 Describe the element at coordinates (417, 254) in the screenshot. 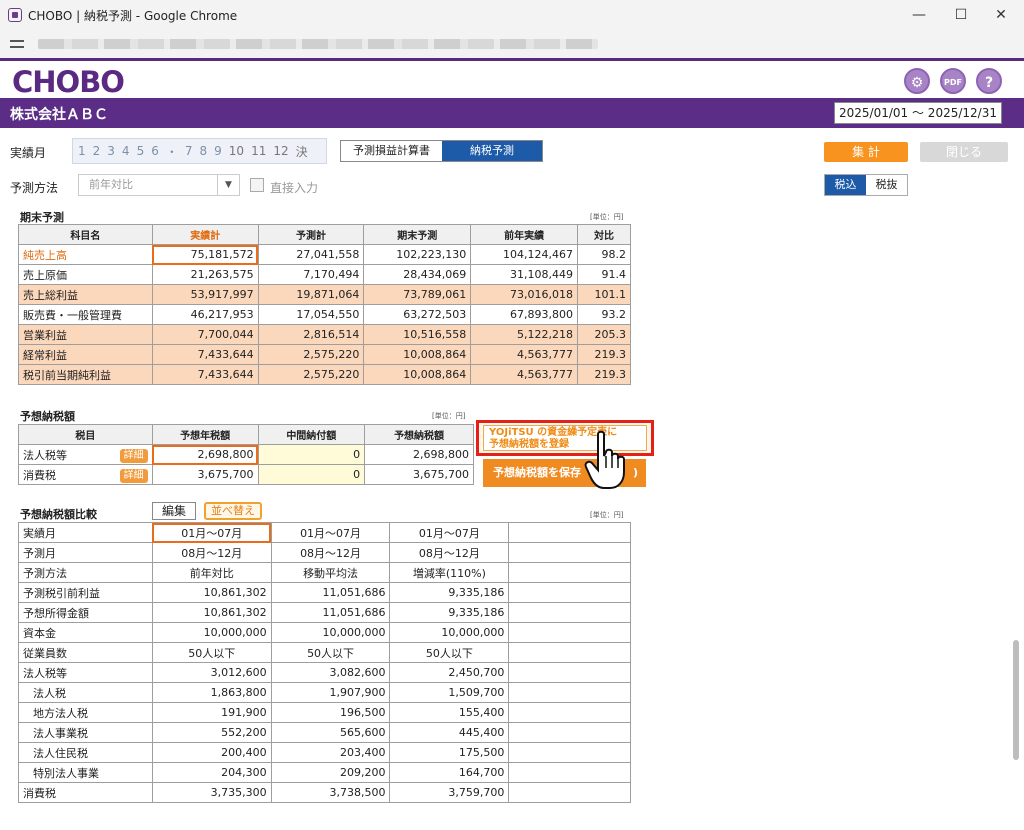

I see `cell-year-end: 102,223,130` at that location.